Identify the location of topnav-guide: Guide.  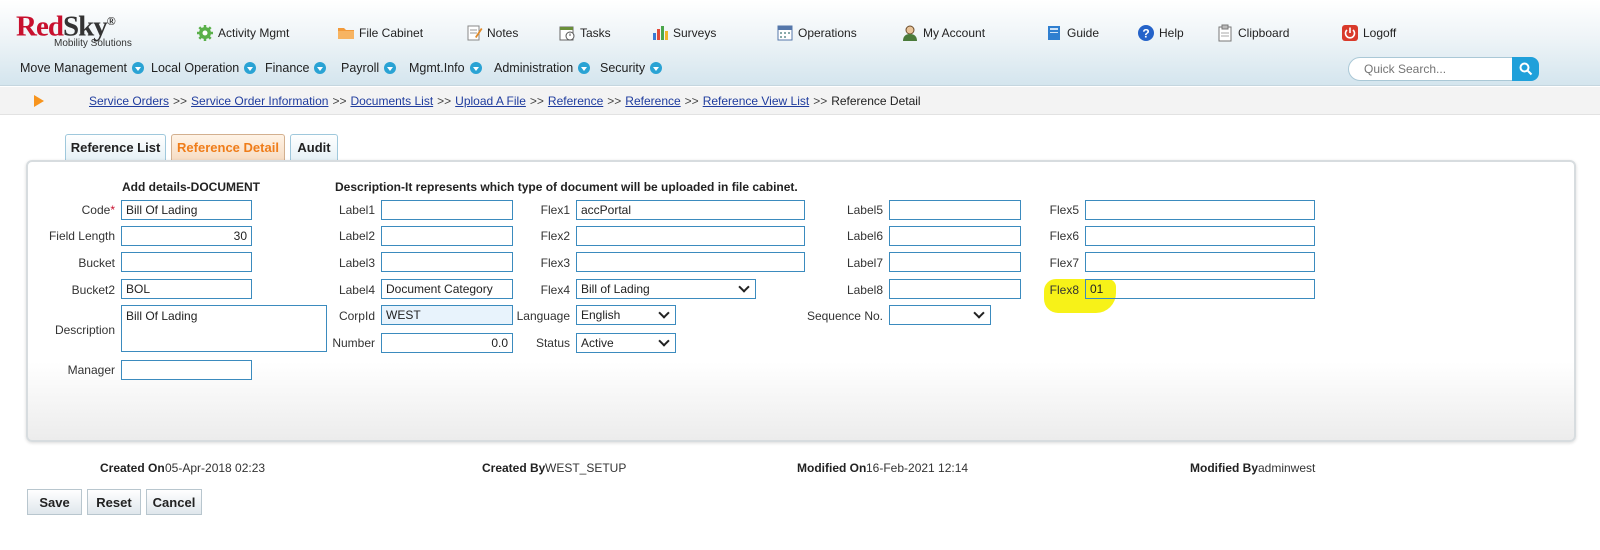
(1072, 33).